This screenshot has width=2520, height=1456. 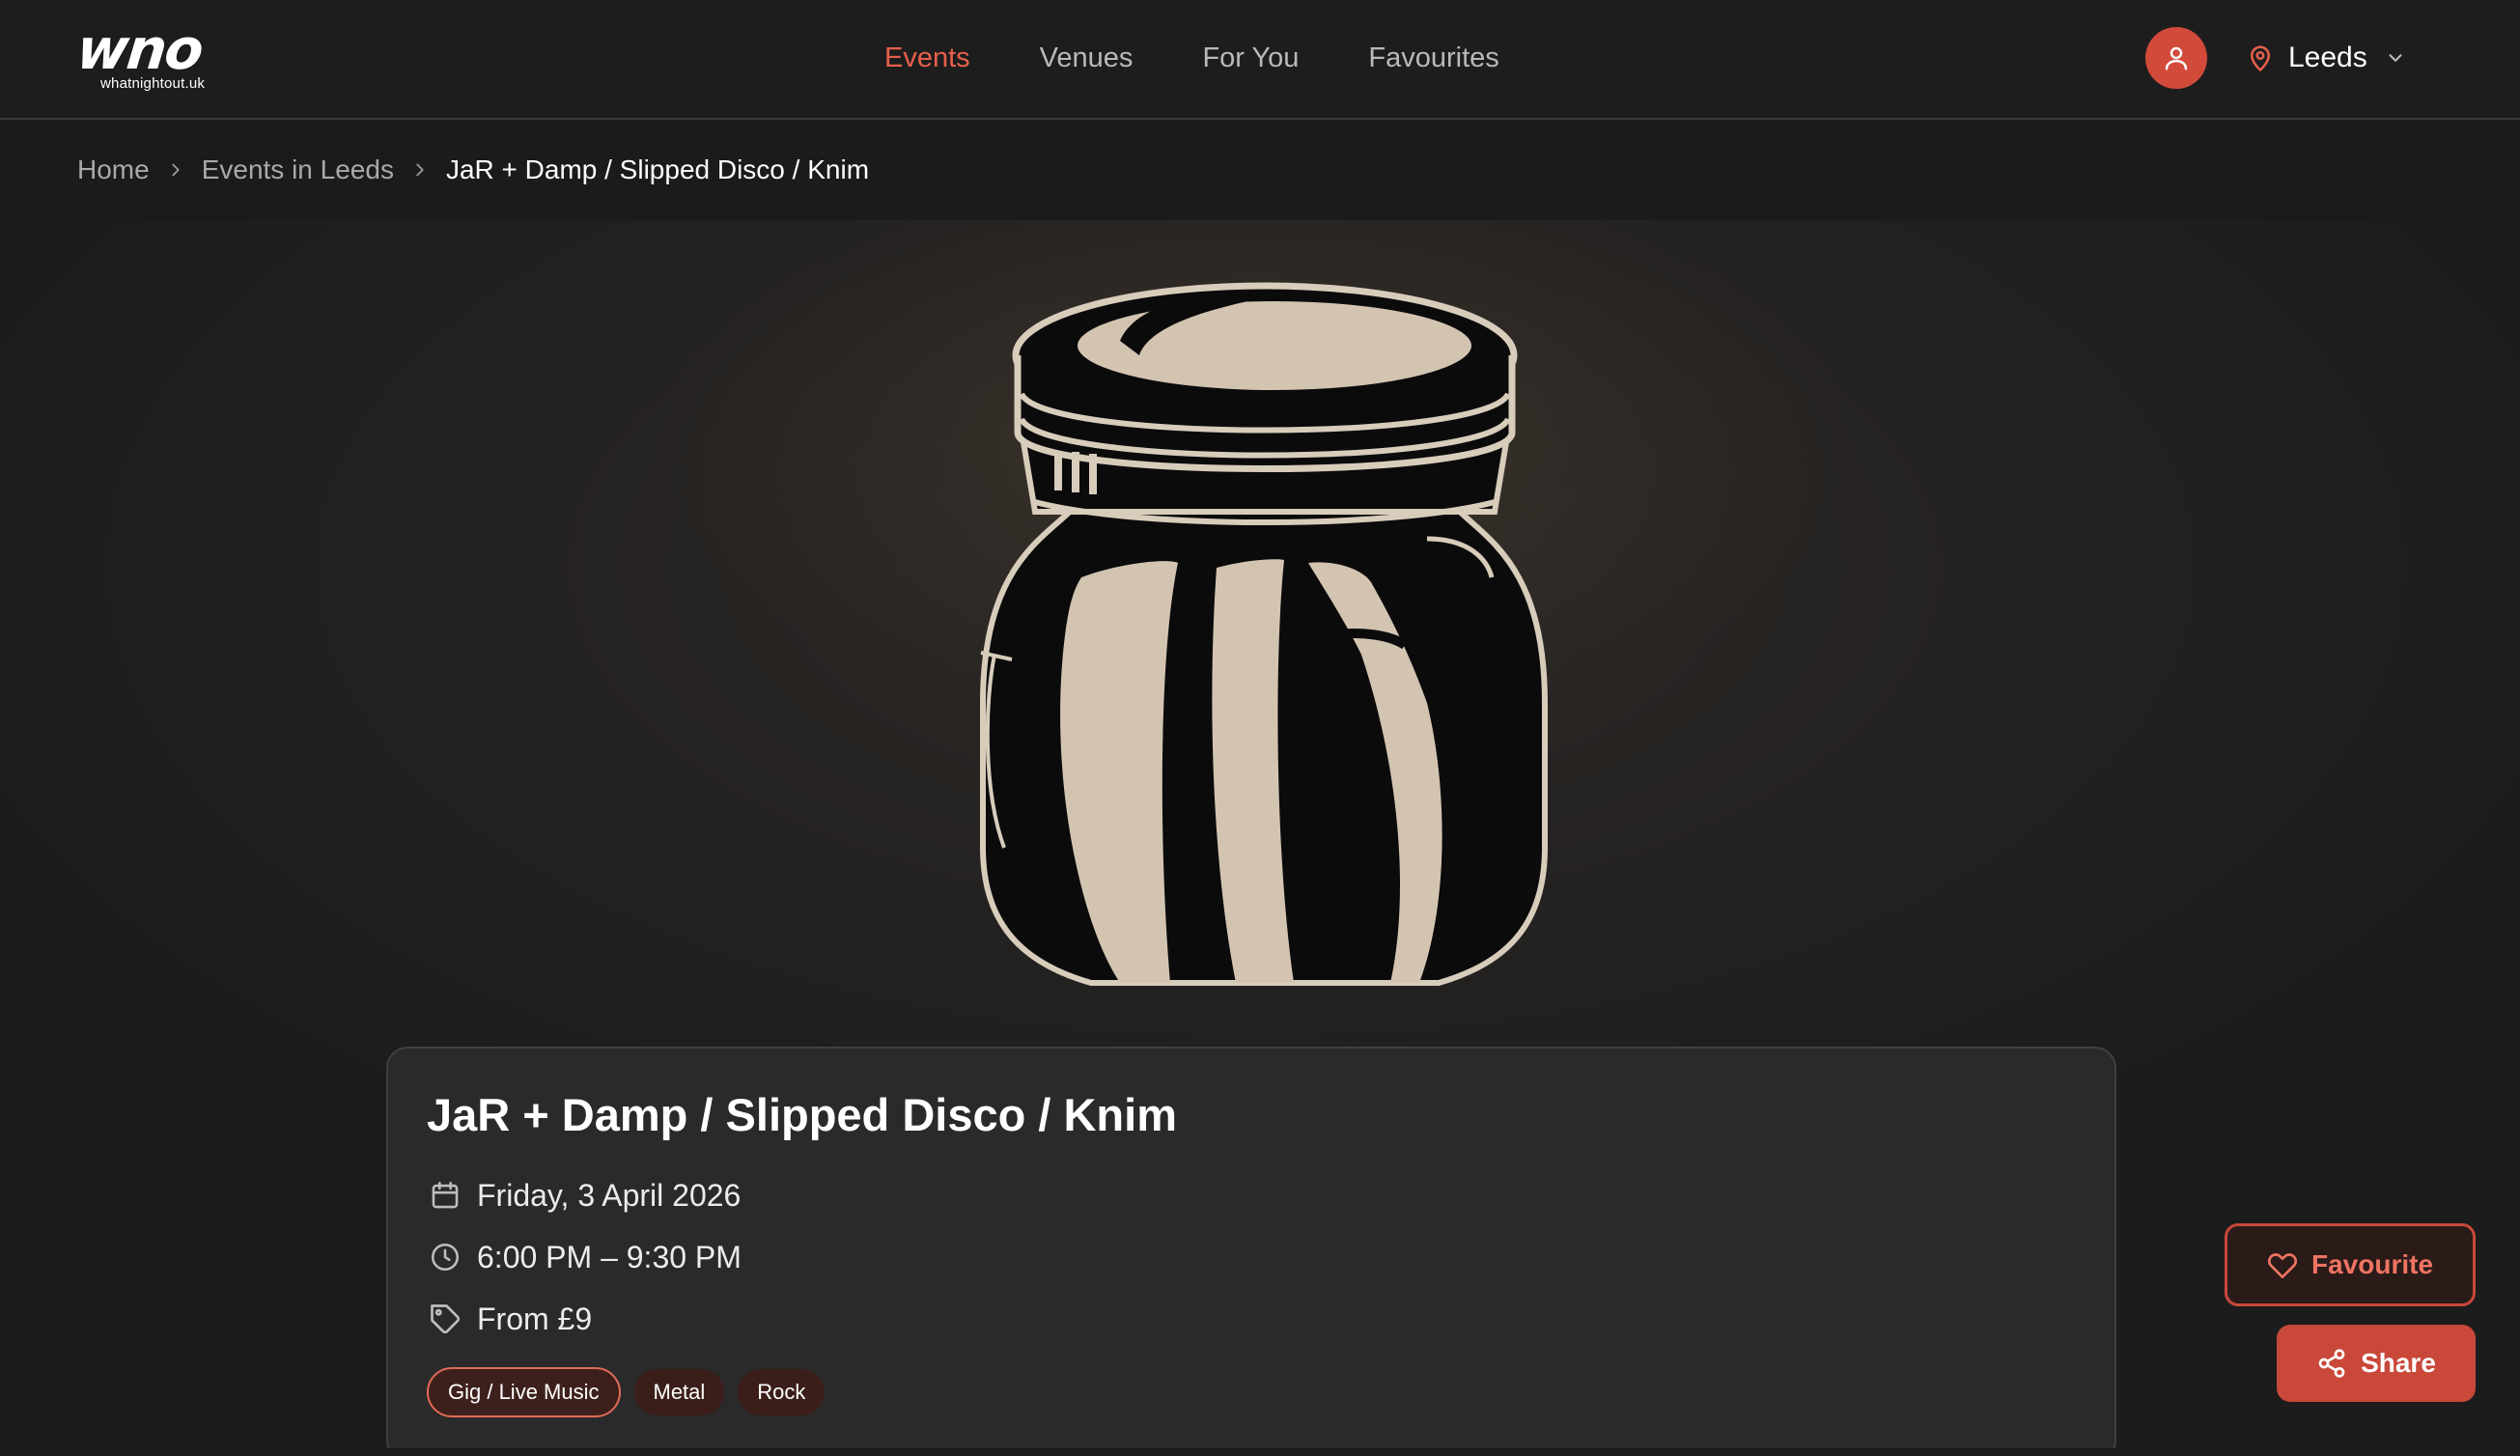 I want to click on favourite-button-label: Favourite, so click(x=2372, y=1264).